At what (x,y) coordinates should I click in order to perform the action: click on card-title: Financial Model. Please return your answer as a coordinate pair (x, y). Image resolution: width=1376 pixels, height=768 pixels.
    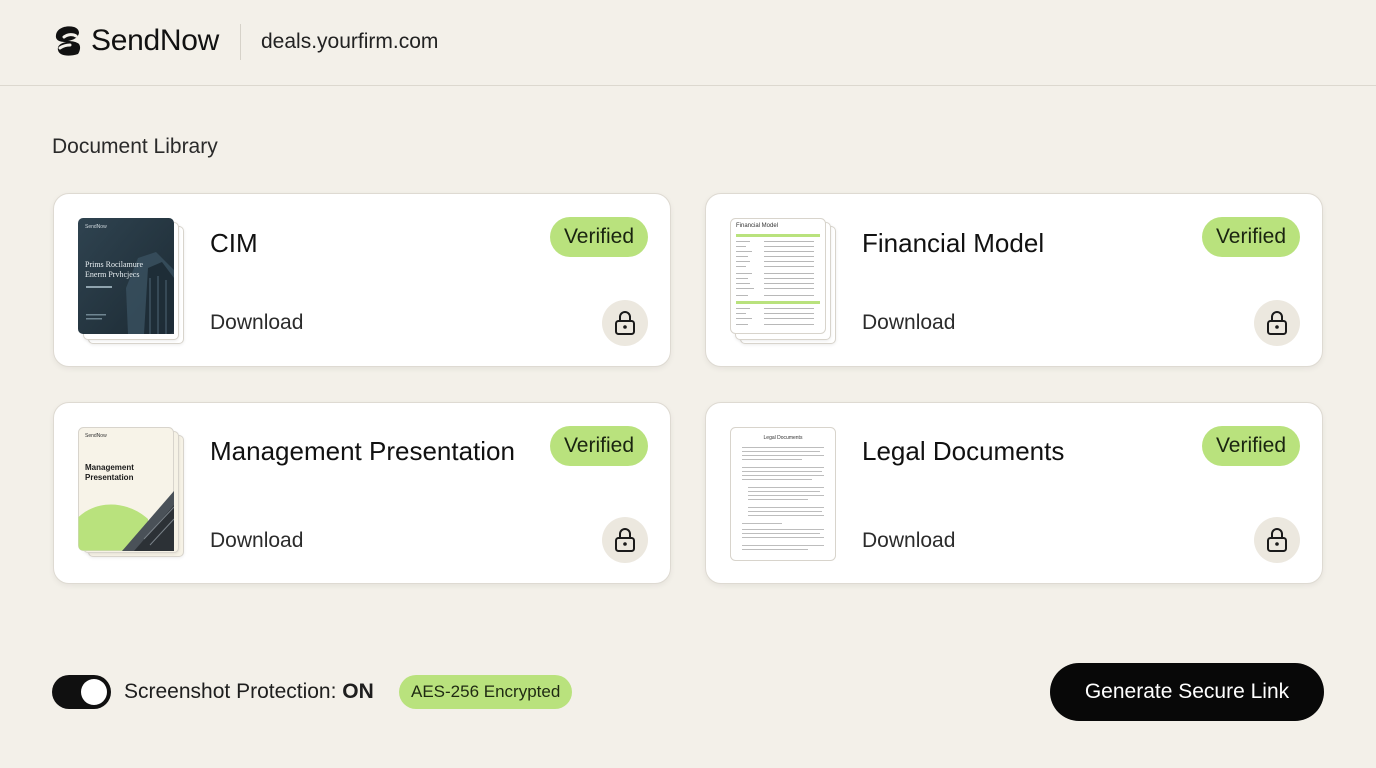
    Looking at the image, I should click on (953, 243).